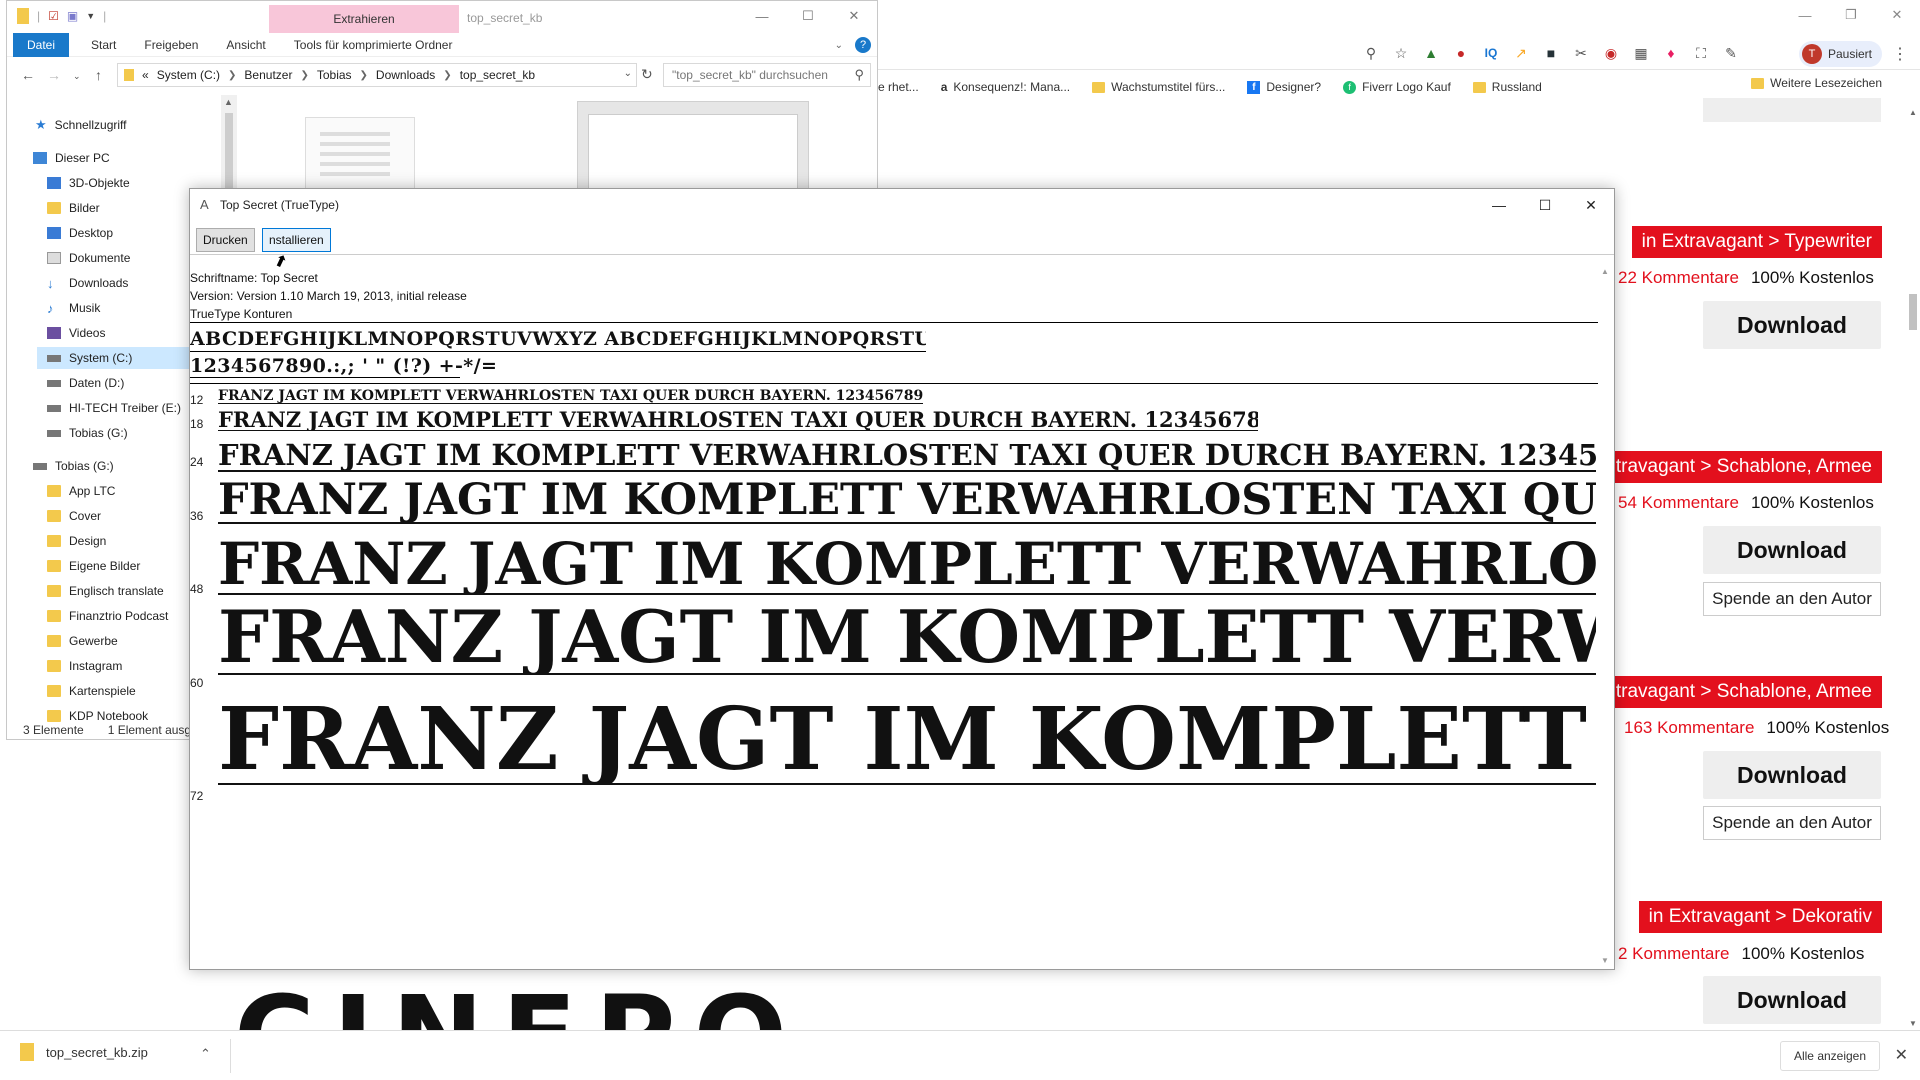 This screenshot has height=1080, width=1920. Describe the element at coordinates (497, 75) in the screenshot. I see `breadcrumb-item: top_secret_kb` at that location.